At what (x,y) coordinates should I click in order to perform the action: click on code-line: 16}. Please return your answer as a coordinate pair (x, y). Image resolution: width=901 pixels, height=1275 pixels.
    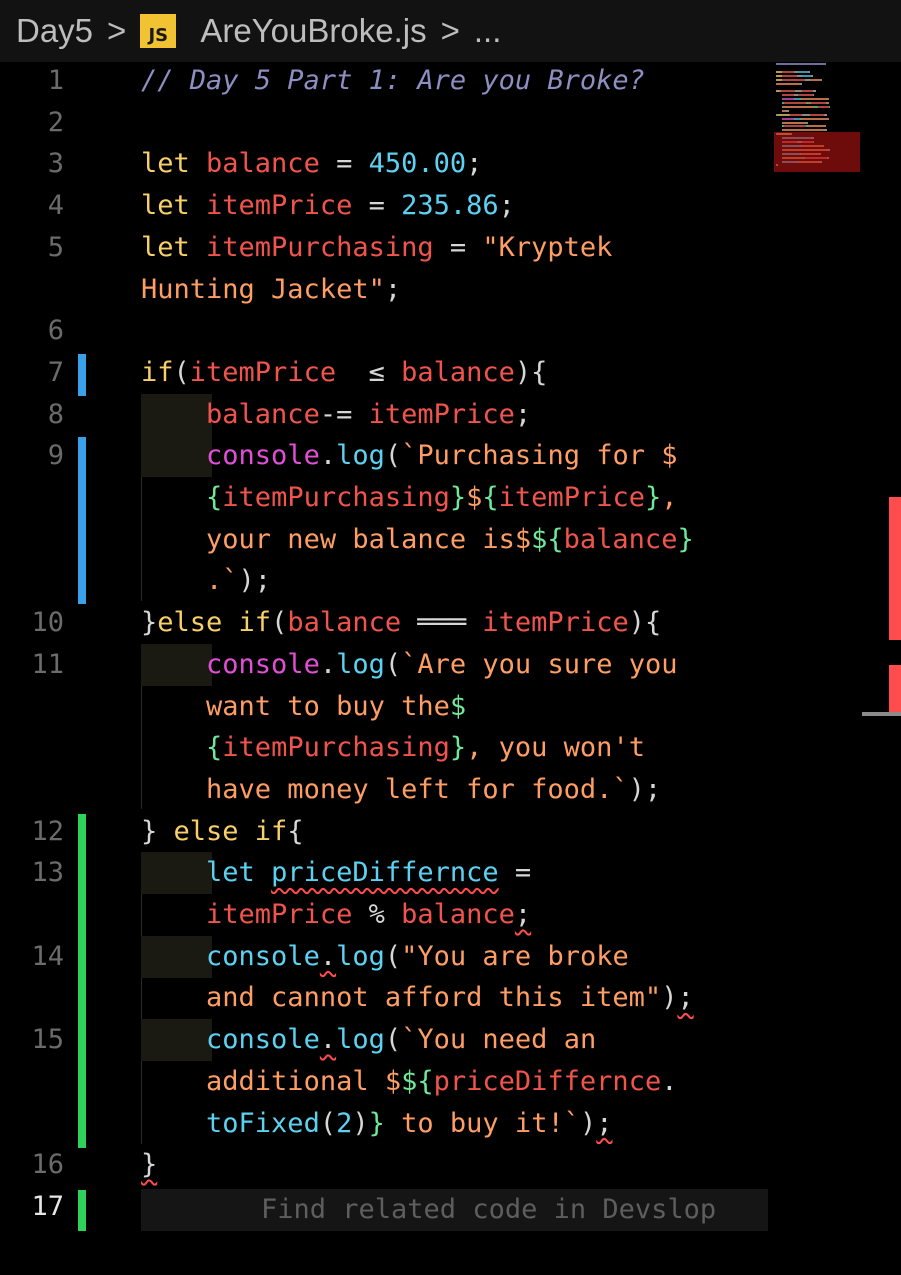
    Looking at the image, I should click on (384, 1165).